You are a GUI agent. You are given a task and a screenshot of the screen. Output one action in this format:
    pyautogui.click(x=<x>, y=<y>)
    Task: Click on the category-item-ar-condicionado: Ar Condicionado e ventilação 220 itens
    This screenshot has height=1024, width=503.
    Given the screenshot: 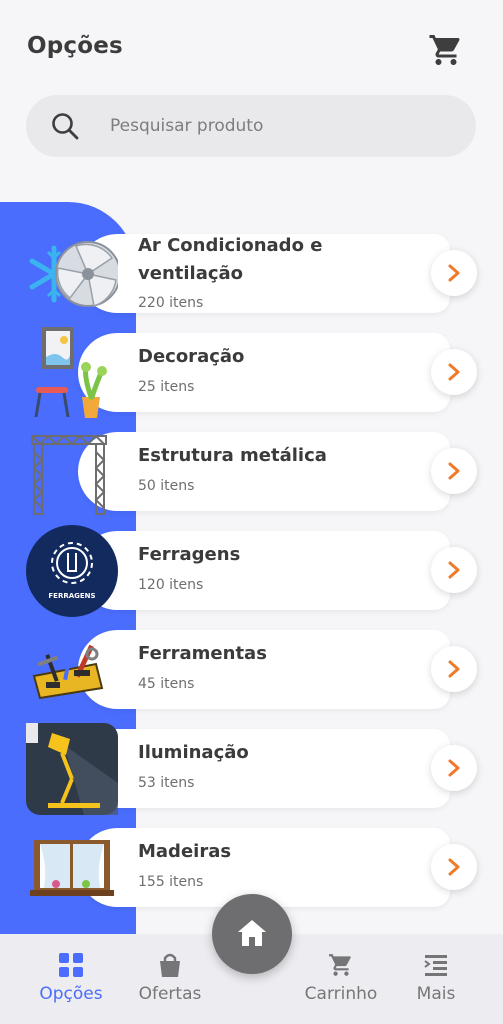 What is the action you would take?
    pyautogui.click(x=251, y=273)
    